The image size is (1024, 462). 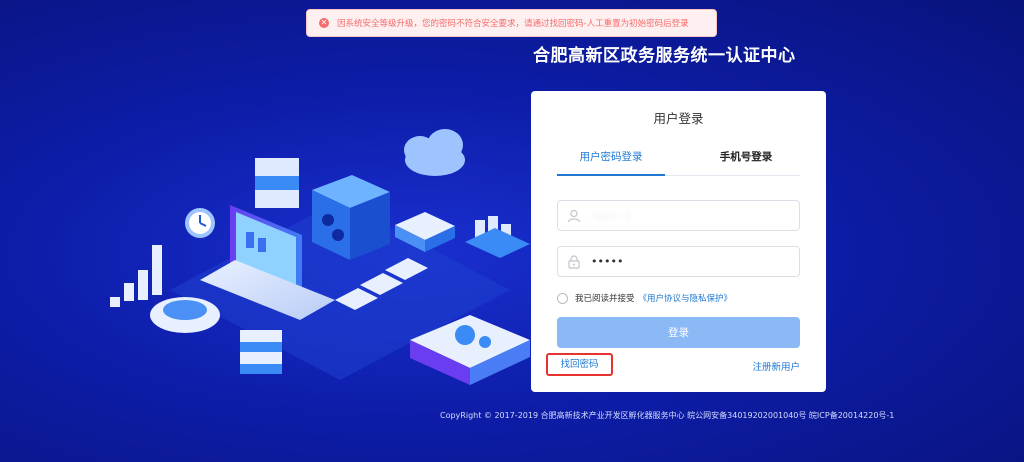 I want to click on agree-text: 我已阅读并接受, so click(x=605, y=299).